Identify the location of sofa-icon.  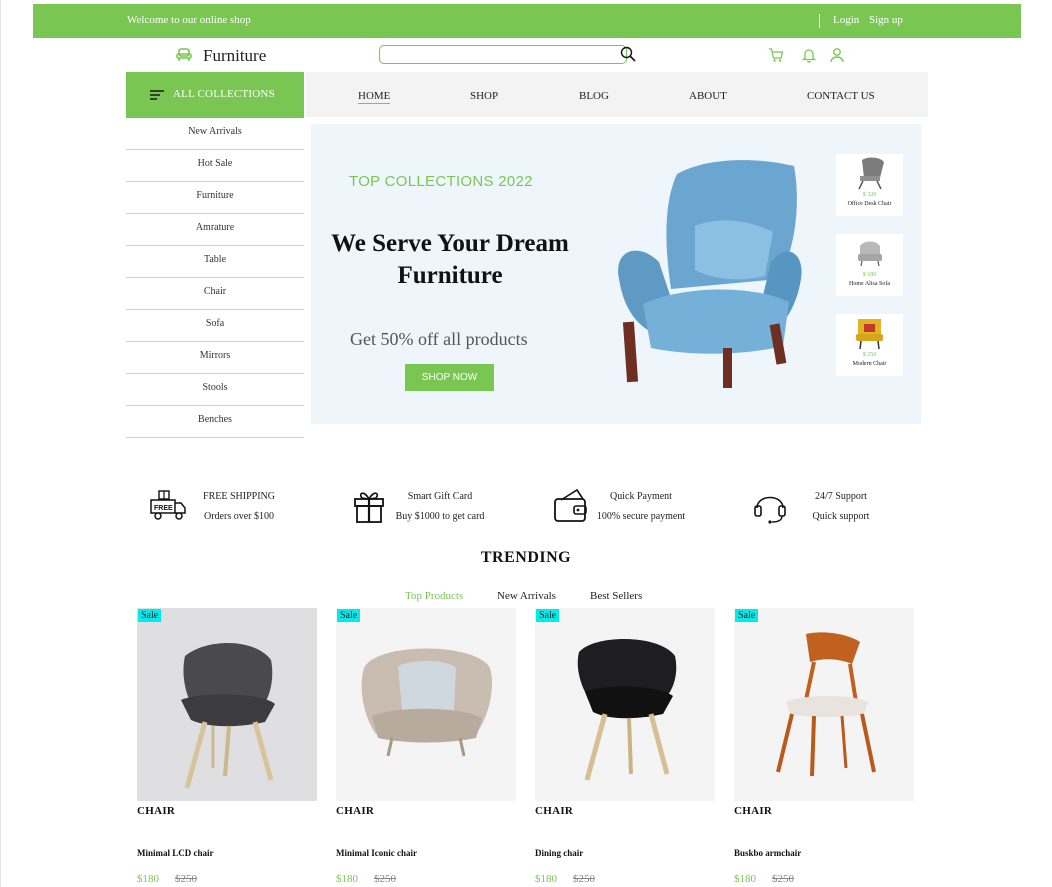
(184, 54).